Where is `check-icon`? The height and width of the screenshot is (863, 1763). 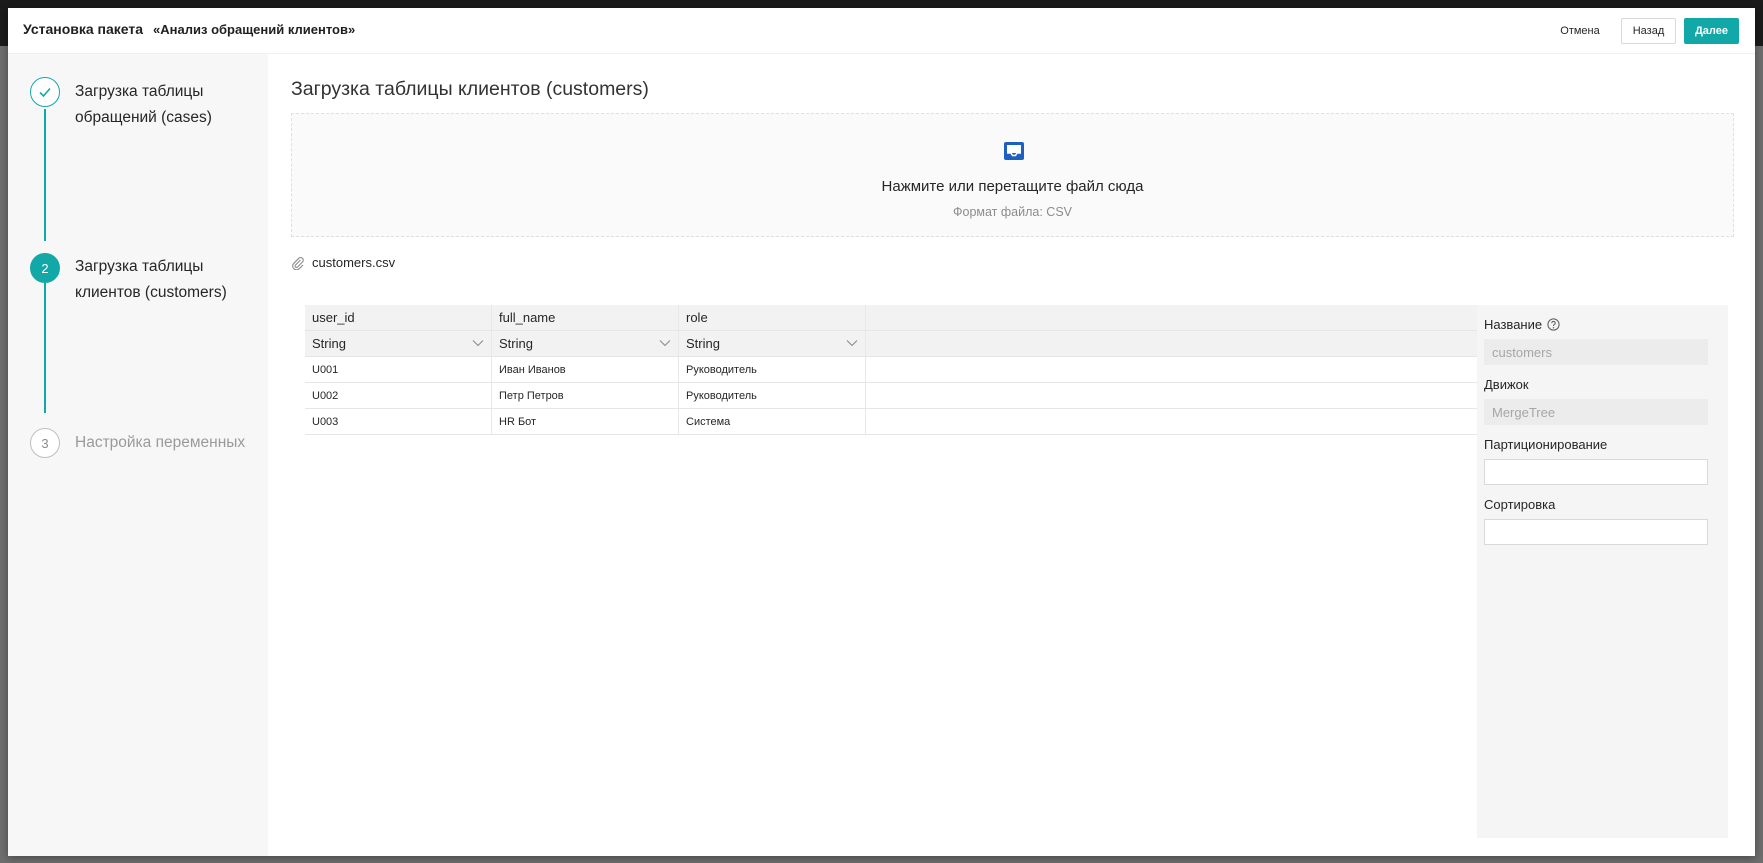
check-icon is located at coordinates (45, 92).